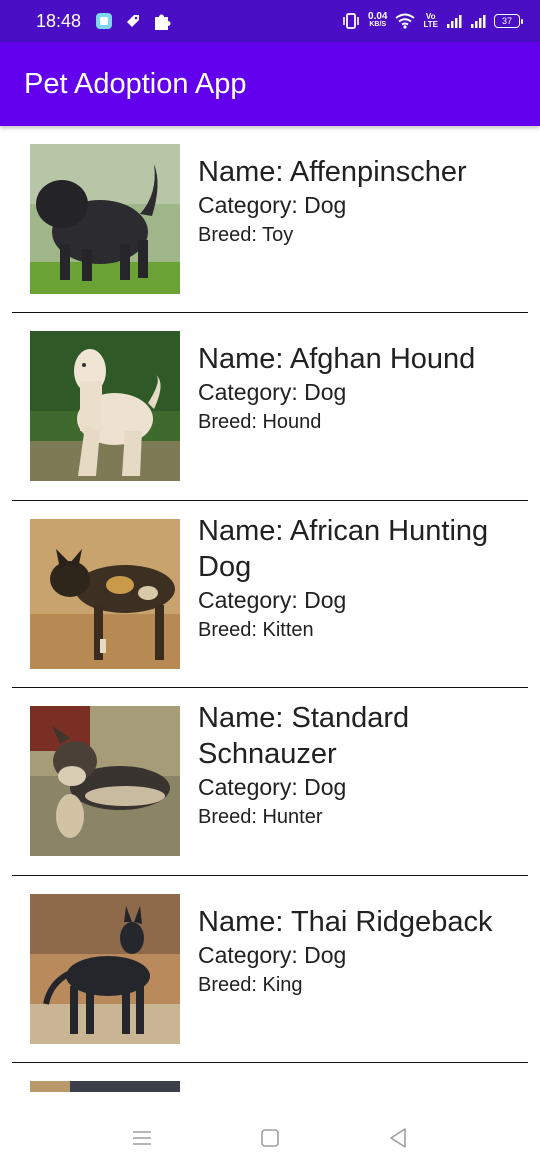  I want to click on afghan-hound-photo, so click(105, 406).